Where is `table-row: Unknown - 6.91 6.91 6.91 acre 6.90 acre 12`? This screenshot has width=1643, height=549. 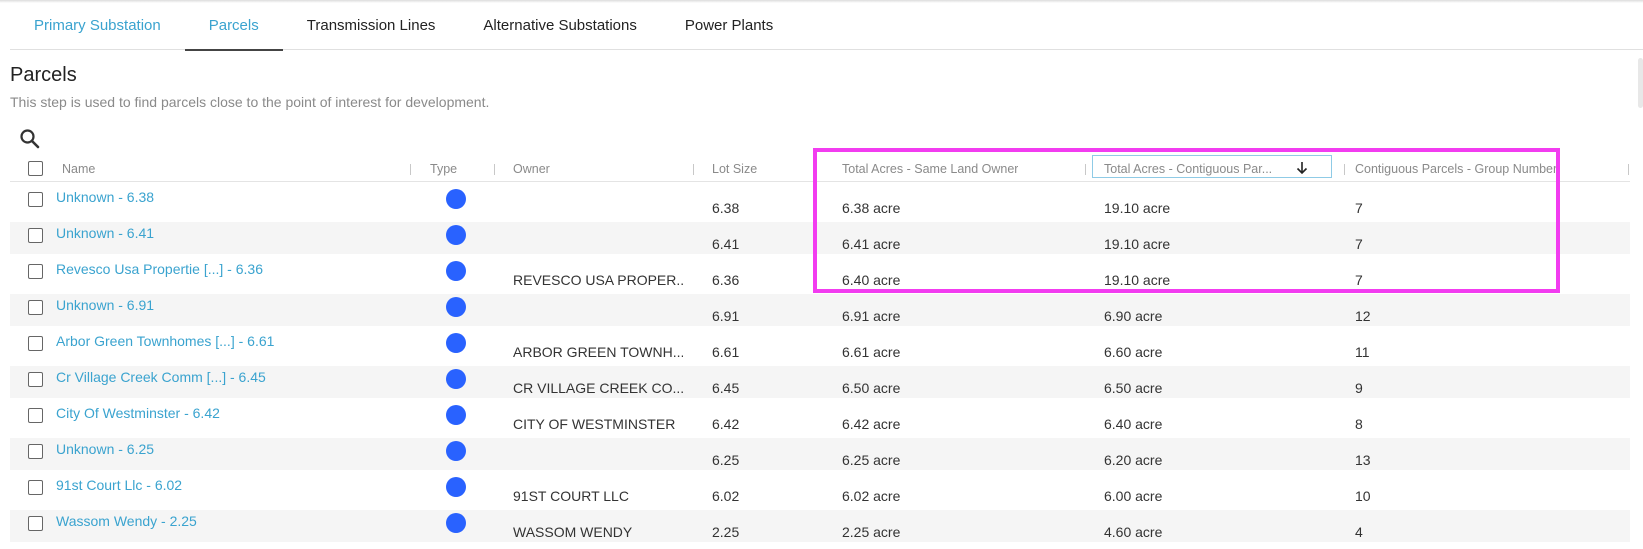
table-row: Unknown - 6.91 6.91 6.91 acre 6.90 acre 12 is located at coordinates (820, 310).